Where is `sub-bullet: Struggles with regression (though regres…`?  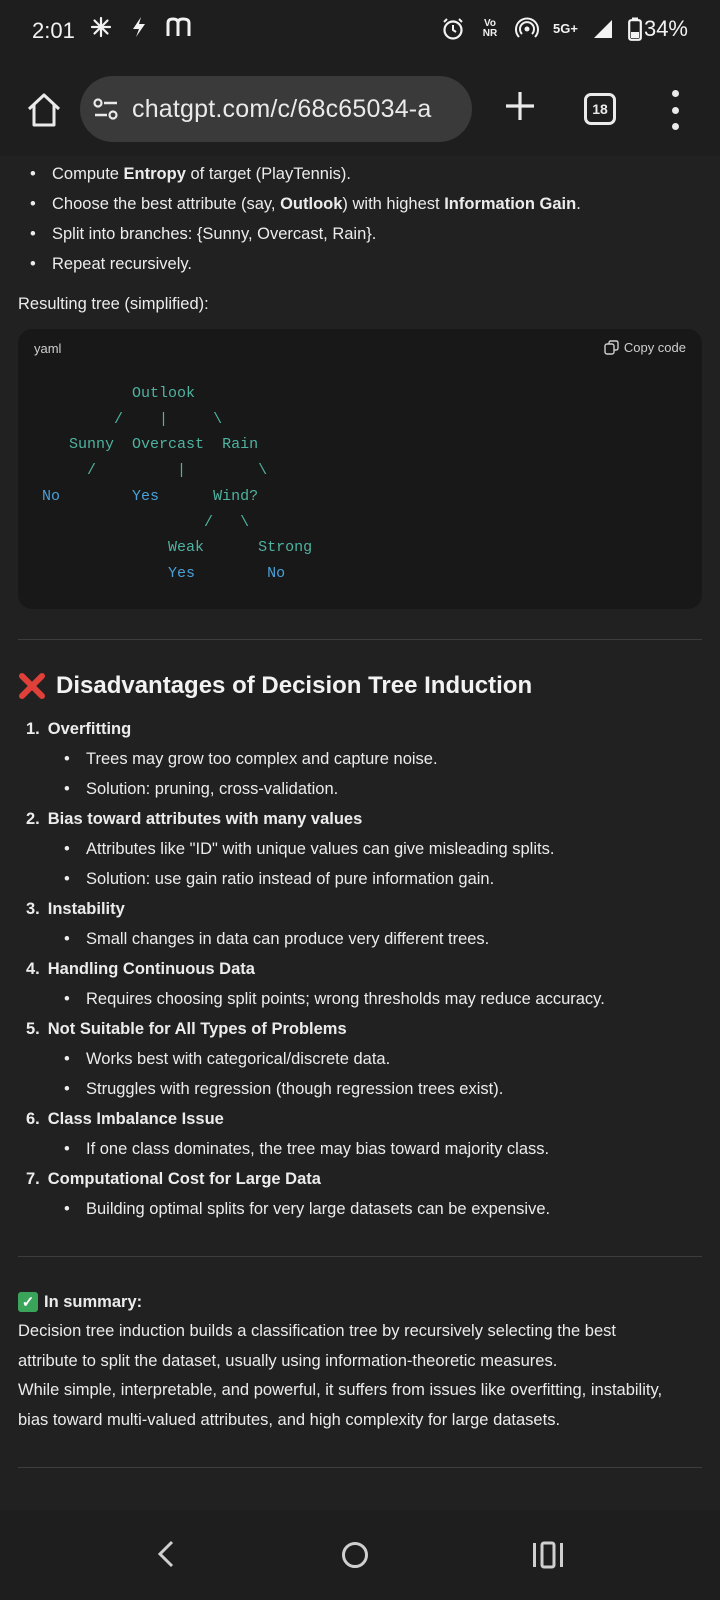
sub-bullet: Struggles with regression (though regres… is located at coordinates (391, 1089).